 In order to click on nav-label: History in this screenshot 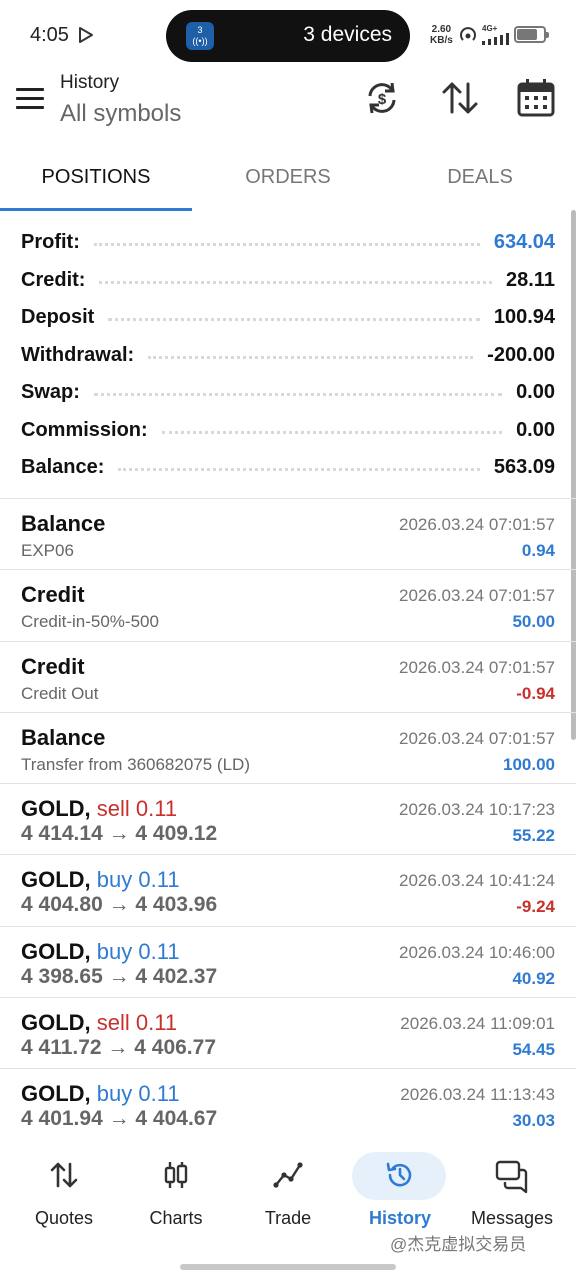, I will do `click(399, 1218)`.